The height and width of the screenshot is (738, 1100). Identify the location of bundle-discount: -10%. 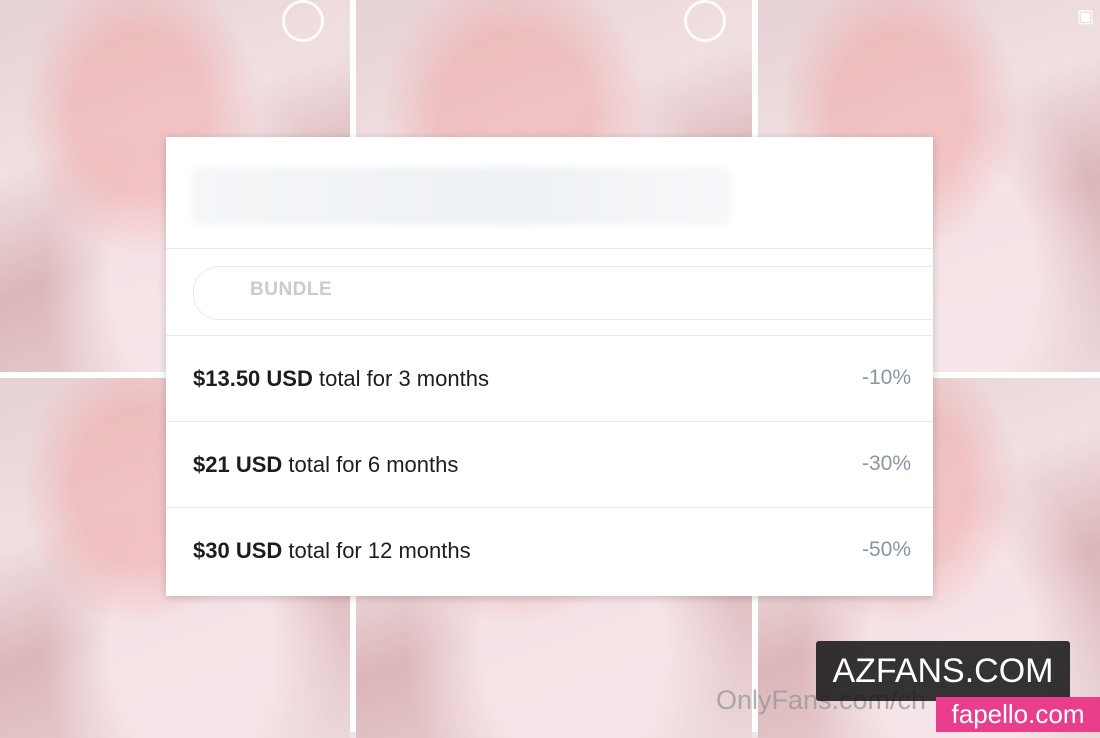
(886, 377).